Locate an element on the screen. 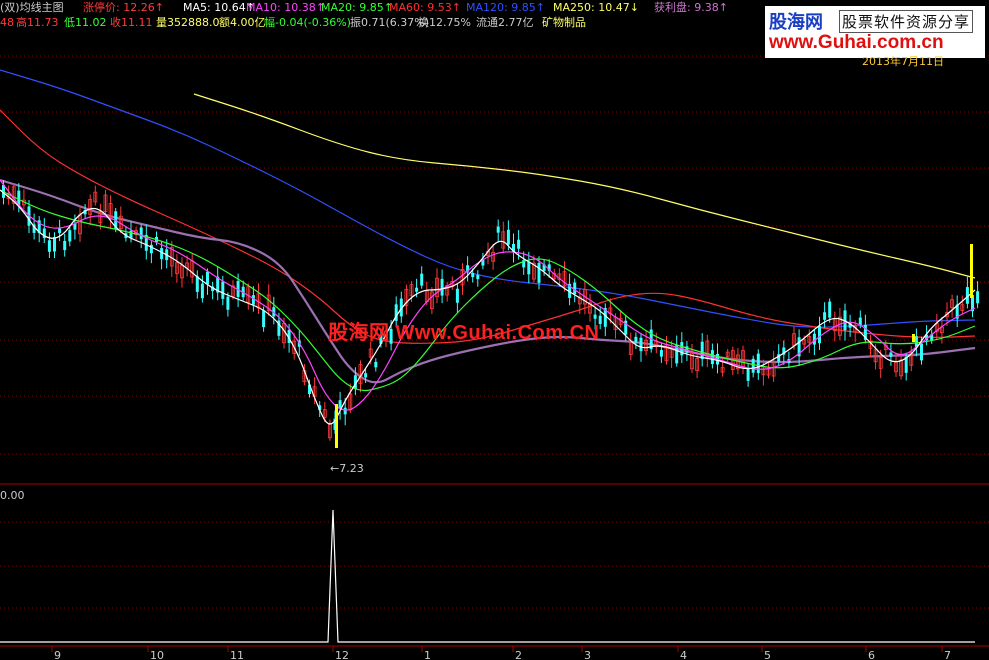 The image size is (989, 660). quote-item: 额4.00亿 is located at coordinates (242, 22).